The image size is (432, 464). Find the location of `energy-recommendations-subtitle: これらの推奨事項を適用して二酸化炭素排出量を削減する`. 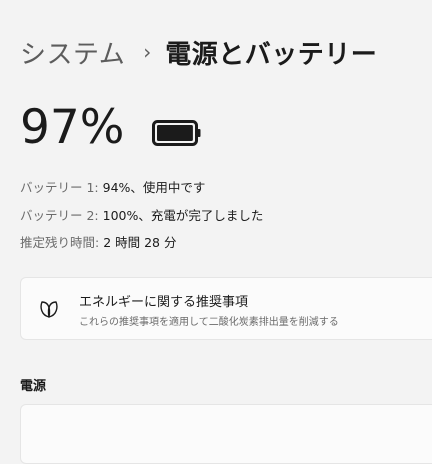

energy-recommendations-subtitle: これらの推奨事項を適用して二酸化炭素排出量を削減する is located at coordinates (209, 322).